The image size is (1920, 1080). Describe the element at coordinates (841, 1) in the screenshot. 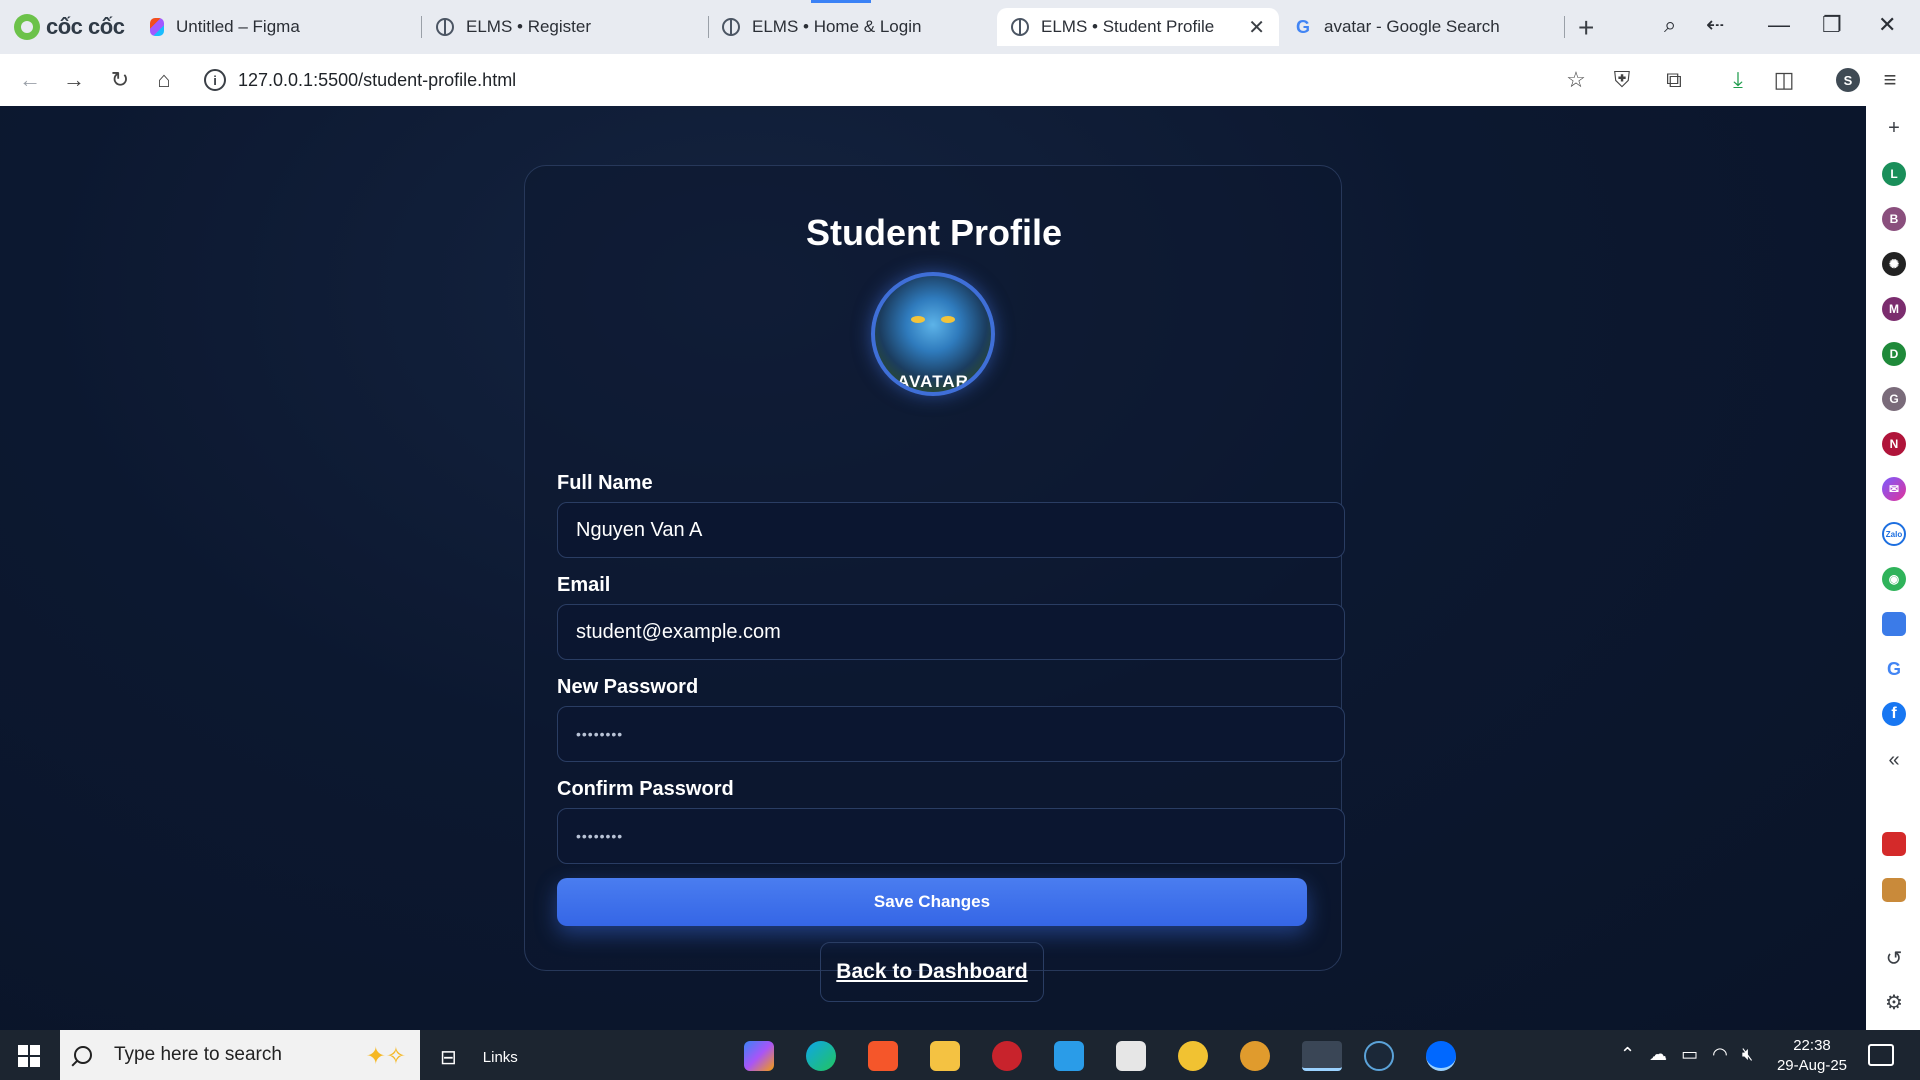

I see `loading-indicator` at that location.